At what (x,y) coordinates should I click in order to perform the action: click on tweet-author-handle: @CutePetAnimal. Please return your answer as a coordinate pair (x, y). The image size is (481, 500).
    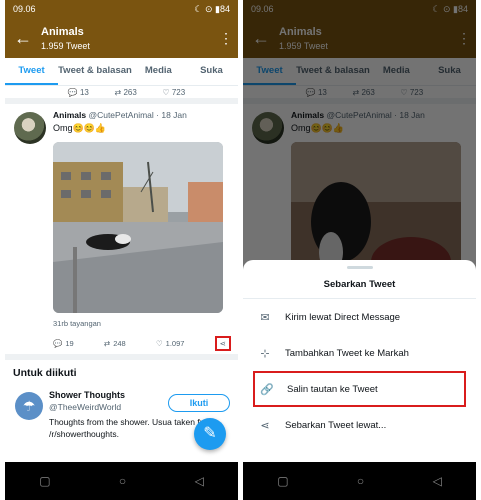
    Looking at the image, I should click on (121, 115).